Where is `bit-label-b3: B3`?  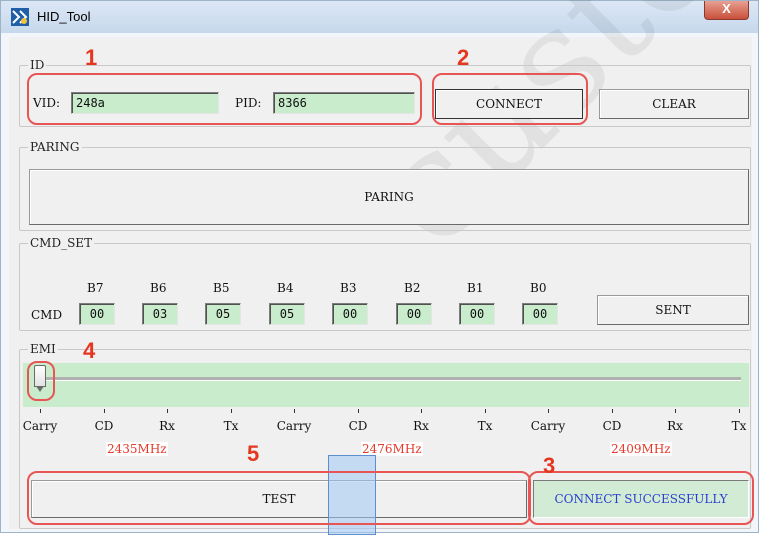
bit-label-b3: B3 is located at coordinates (348, 288).